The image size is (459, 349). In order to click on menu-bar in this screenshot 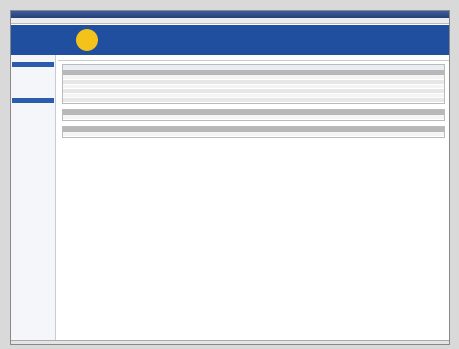, I will do `click(230, 21)`.